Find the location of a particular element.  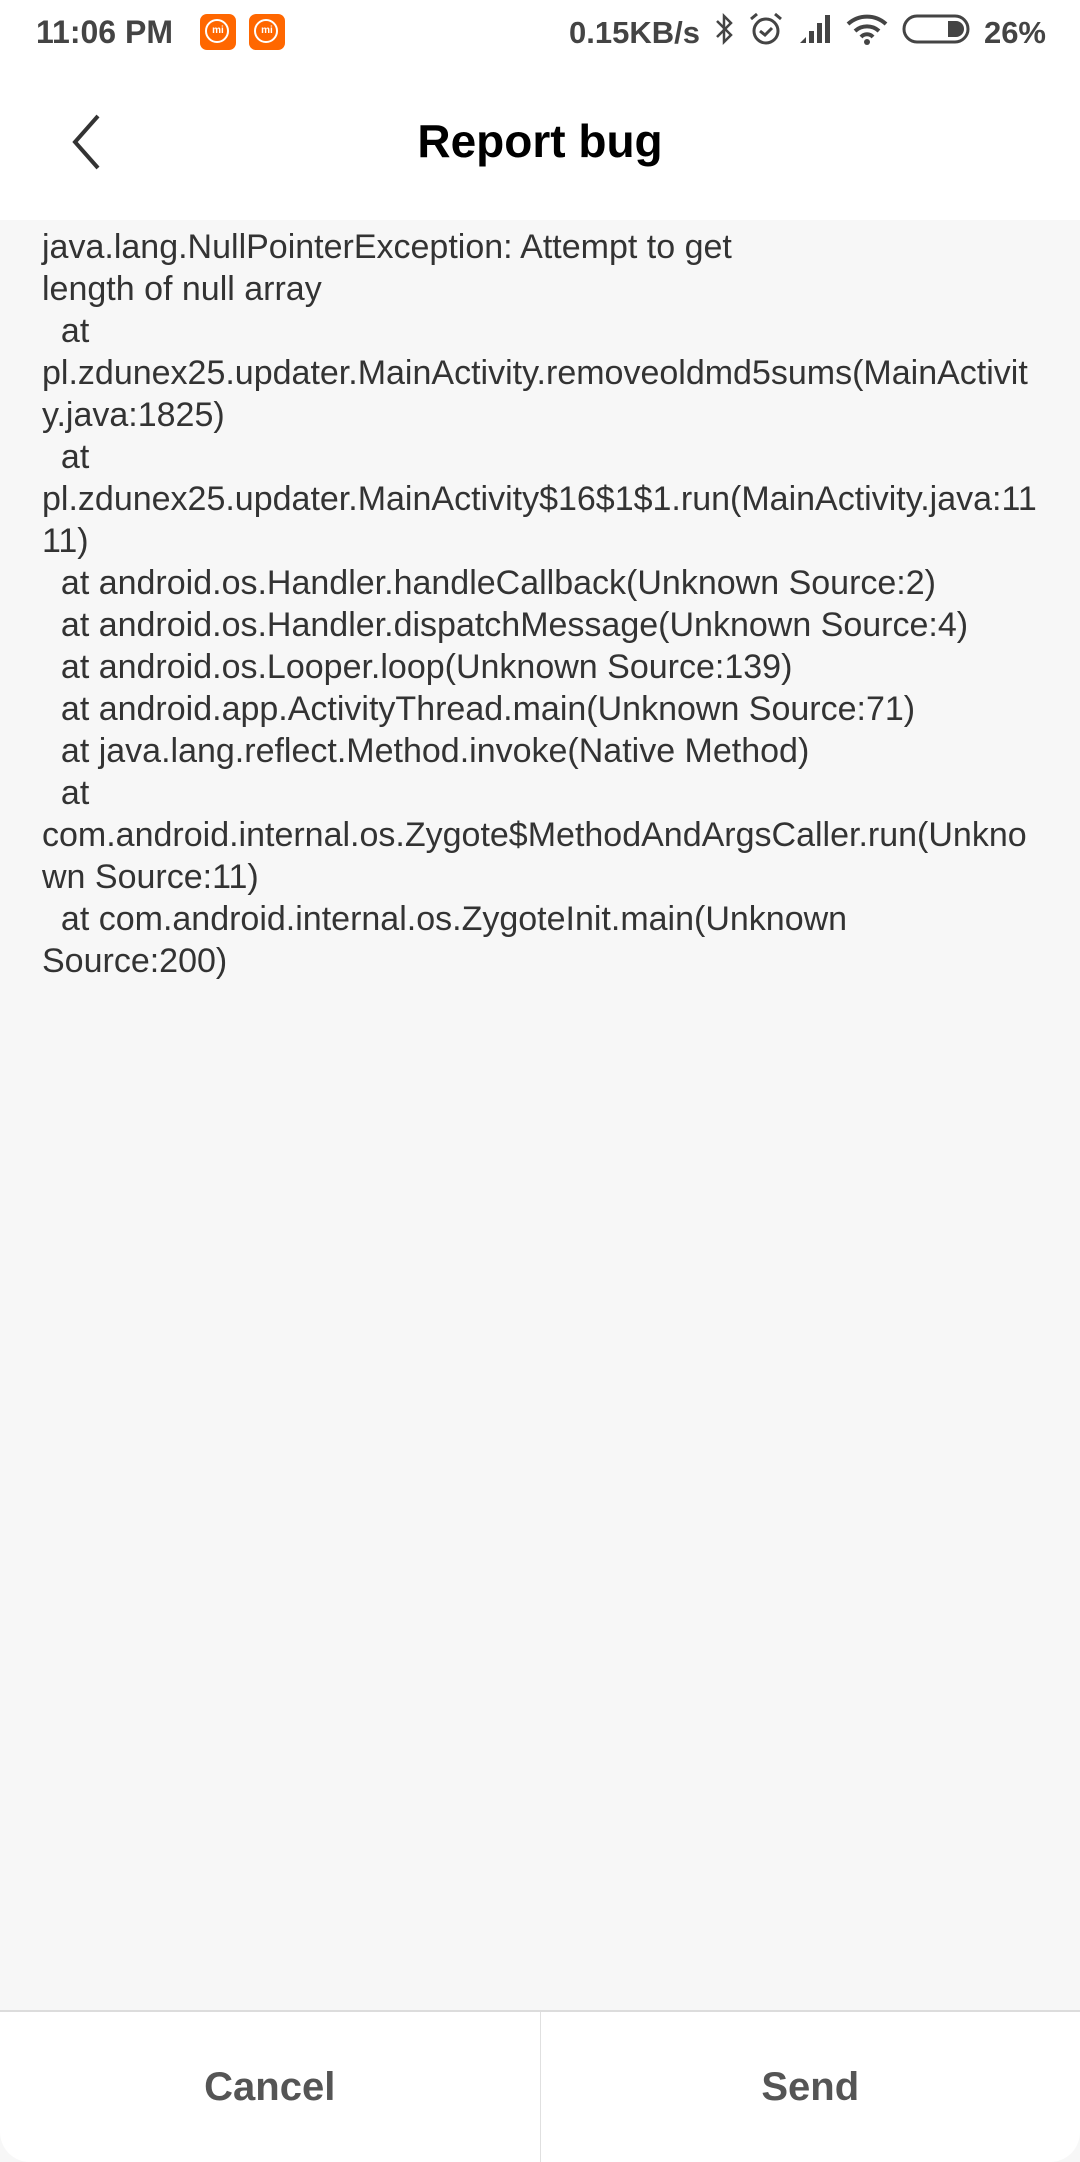

action-bar: Cancel Send is located at coordinates (540, 2086).